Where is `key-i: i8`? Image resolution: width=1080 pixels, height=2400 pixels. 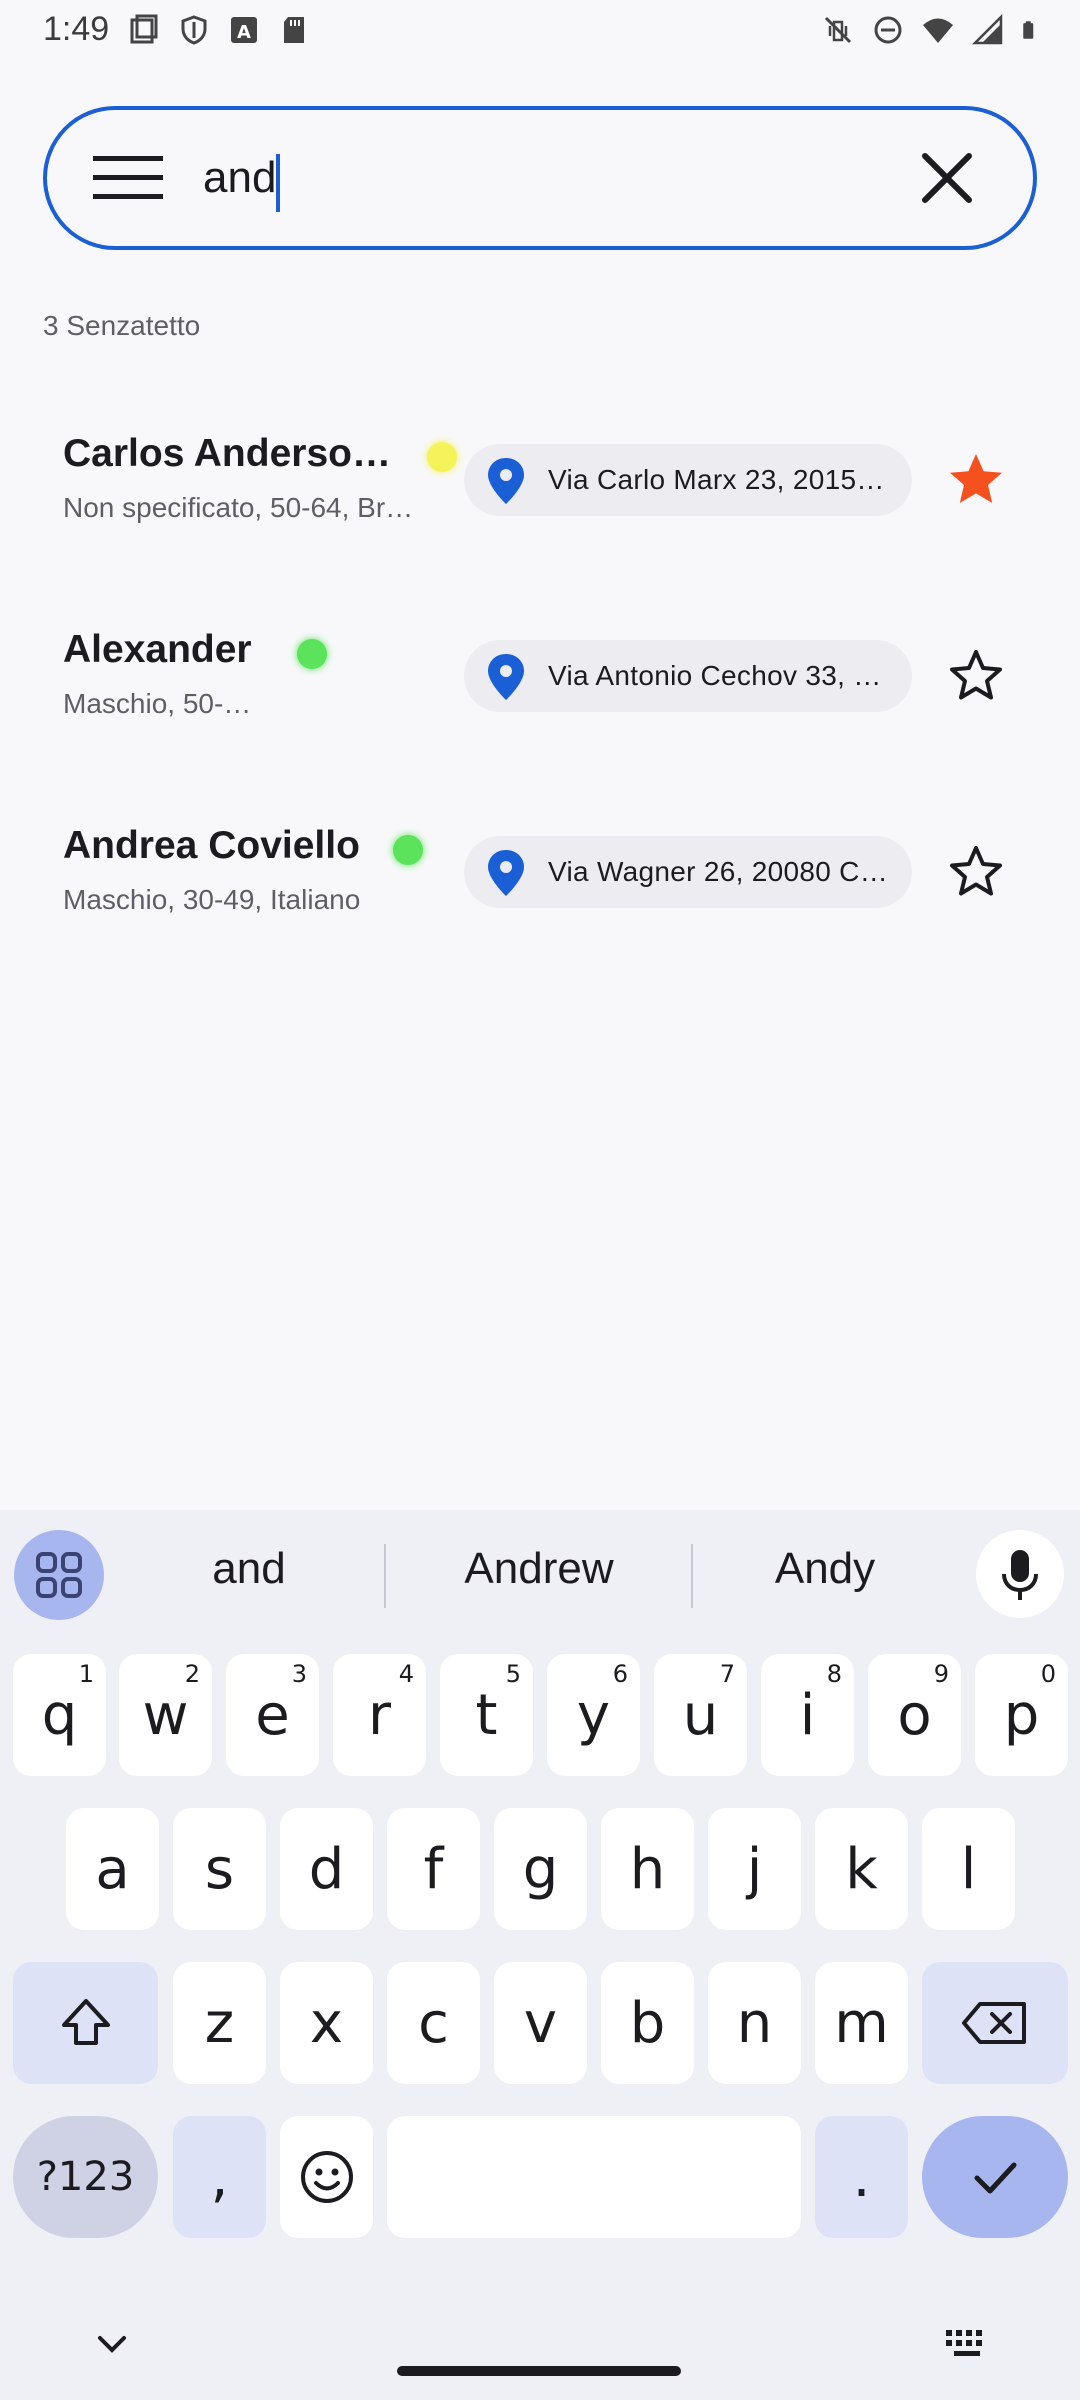 key-i: i8 is located at coordinates (807, 1715).